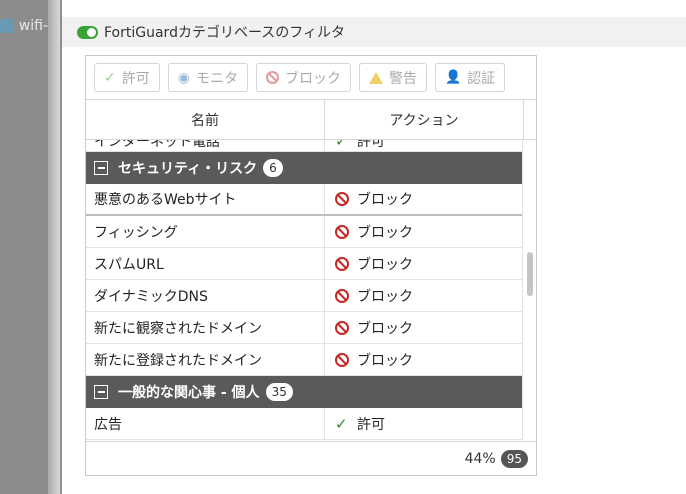 The width and height of the screenshot is (686, 494). Describe the element at coordinates (205, 327) in the screenshot. I see `category-name: 新たに観察されたドメイン` at that location.